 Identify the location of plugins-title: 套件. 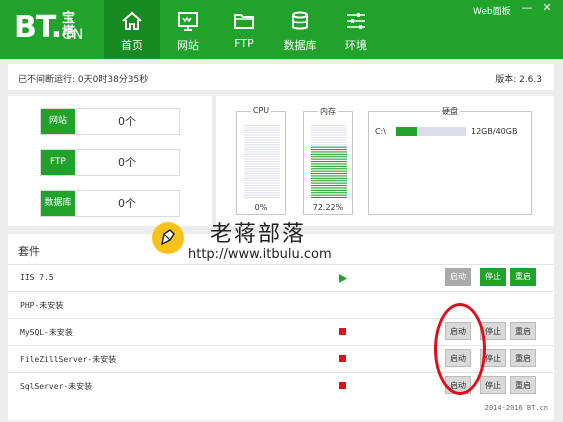
(29, 251).